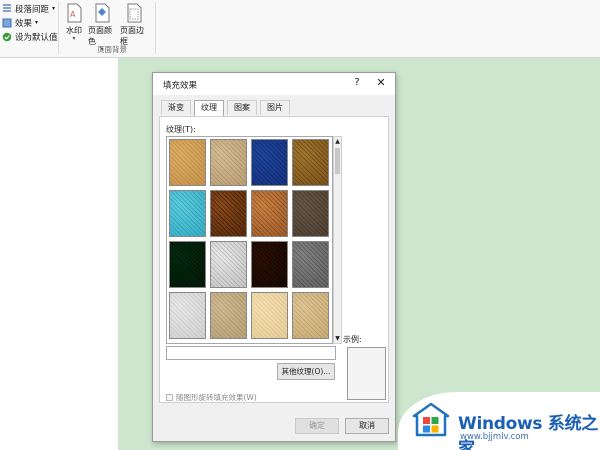 The height and width of the screenshot is (450, 600). What do you see at coordinates (357, 82) in the screenshot?
I see `help-icon: ?` at bounding box center [357, 82].